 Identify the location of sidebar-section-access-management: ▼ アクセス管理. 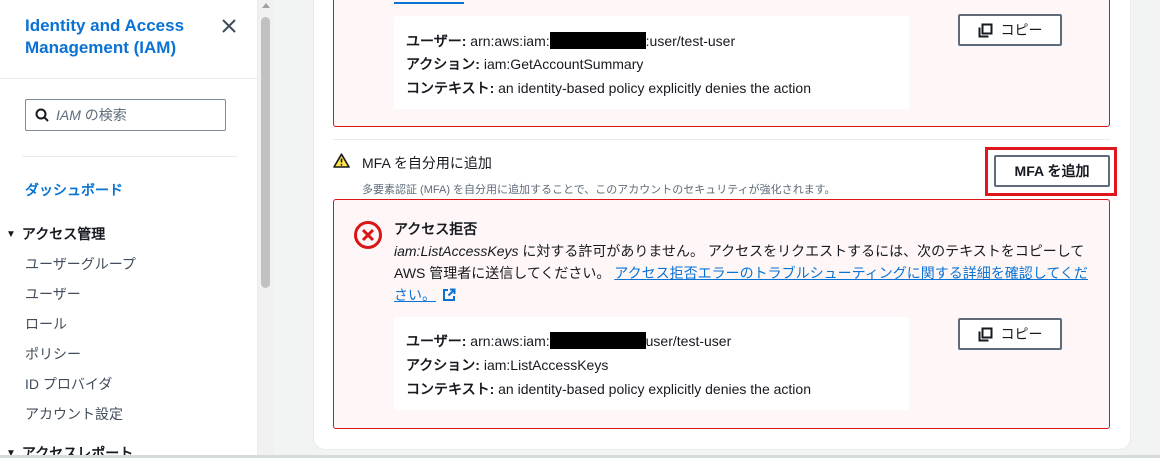
(55, 234).